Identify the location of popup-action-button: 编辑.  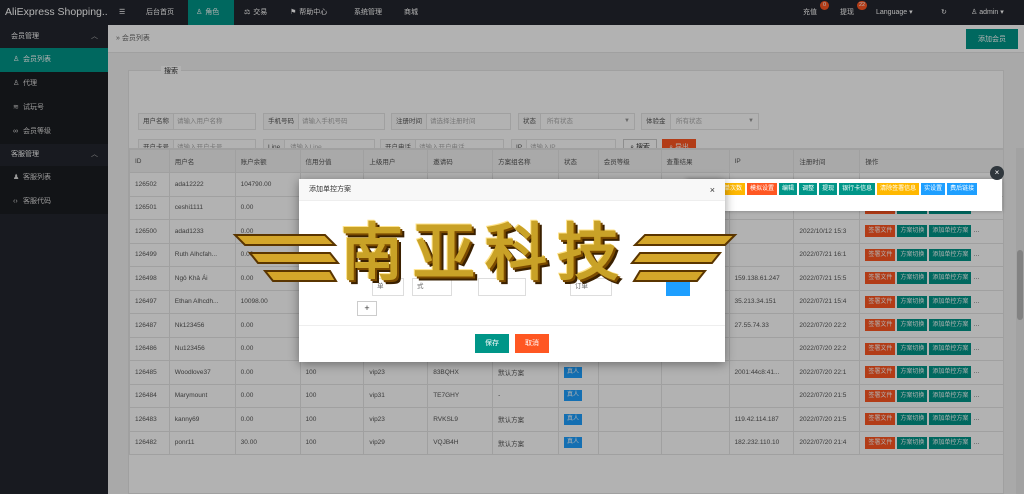
(788, 189).